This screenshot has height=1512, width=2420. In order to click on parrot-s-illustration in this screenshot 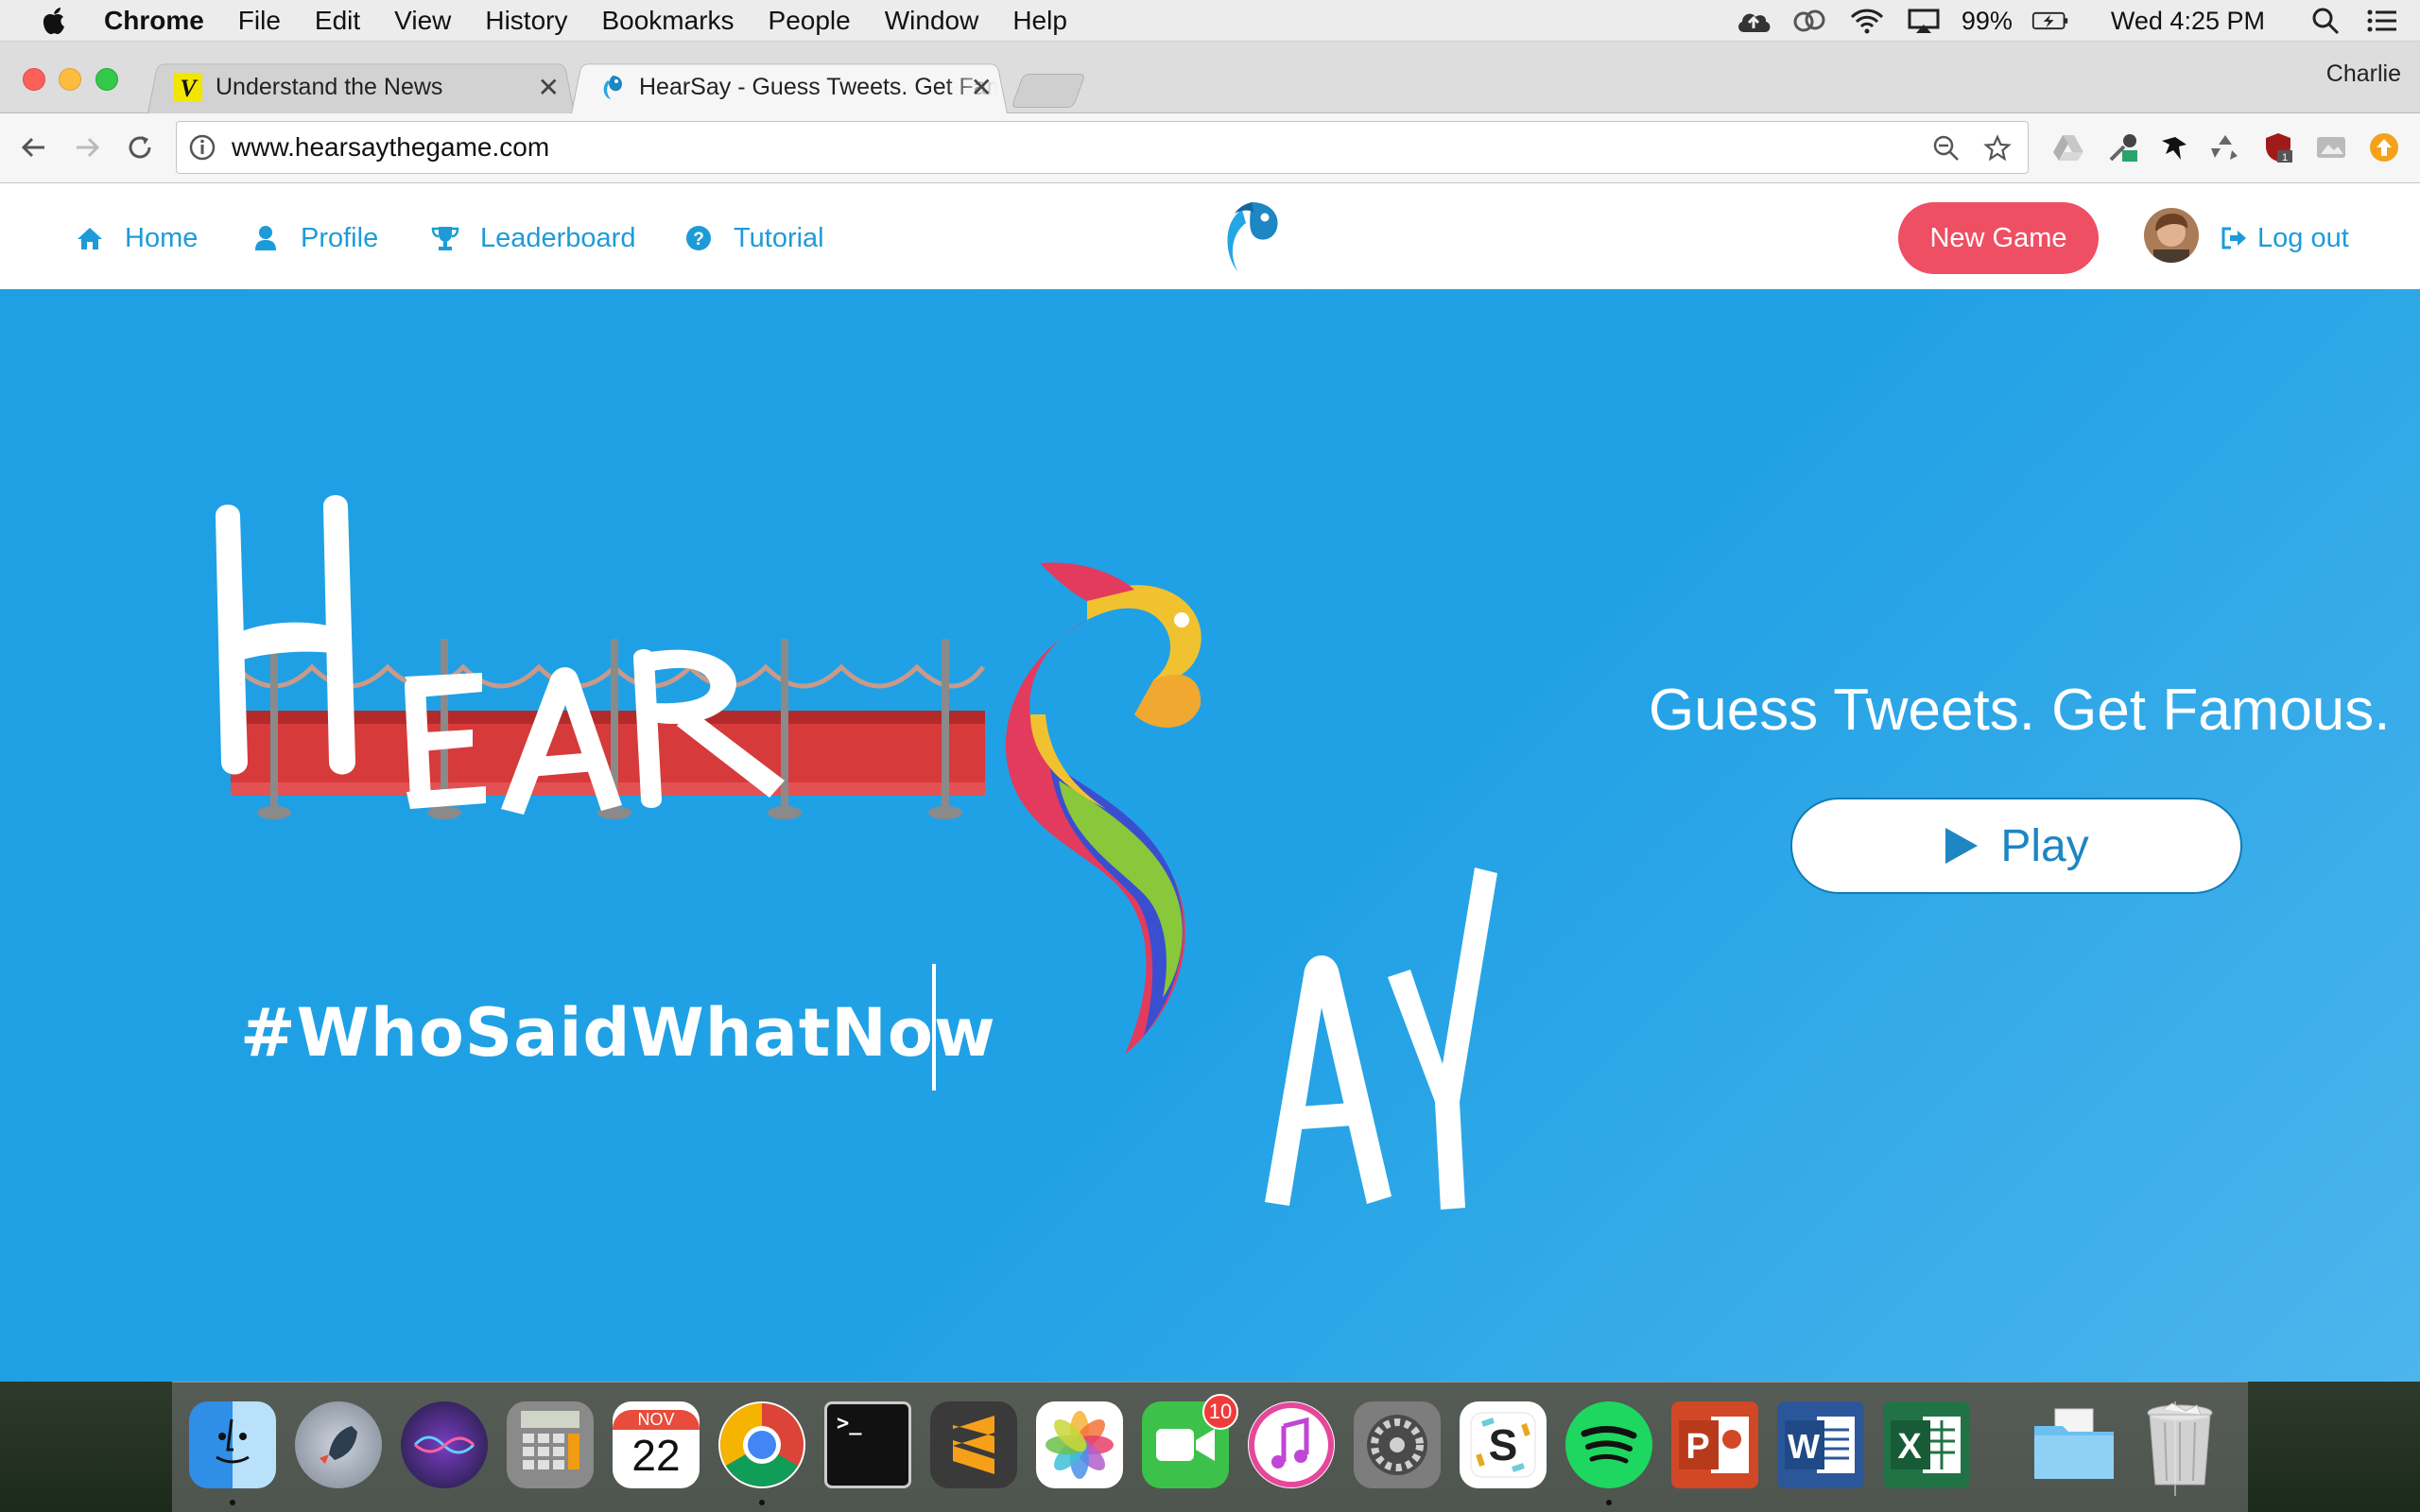, I will do `click(1103, 808)`.